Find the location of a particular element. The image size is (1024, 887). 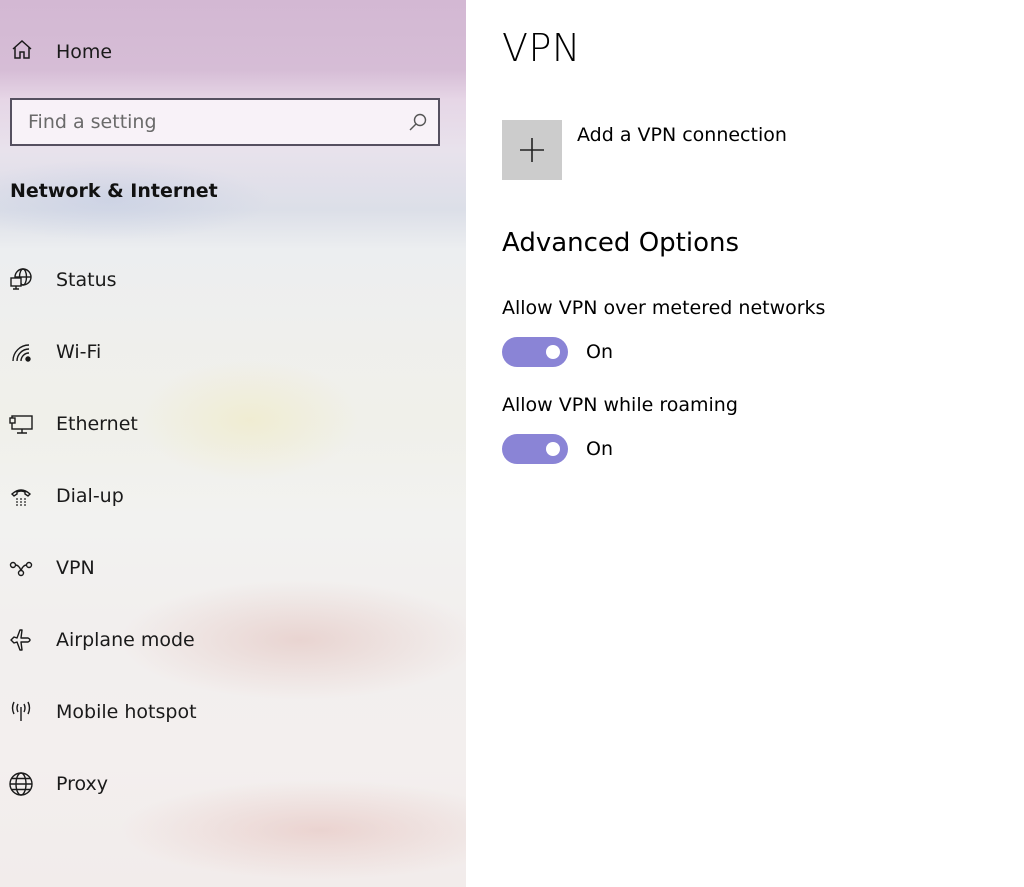

sidebar-item-proxy: Proxy is located at coordinates (228, 784).